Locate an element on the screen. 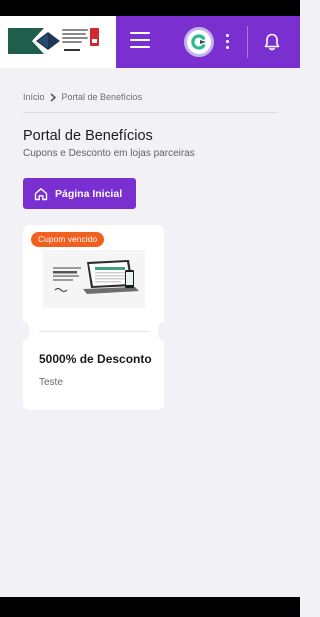 This screenshot has height=617, width=320. more-vertical-icon is located at coordinates (227, 43).